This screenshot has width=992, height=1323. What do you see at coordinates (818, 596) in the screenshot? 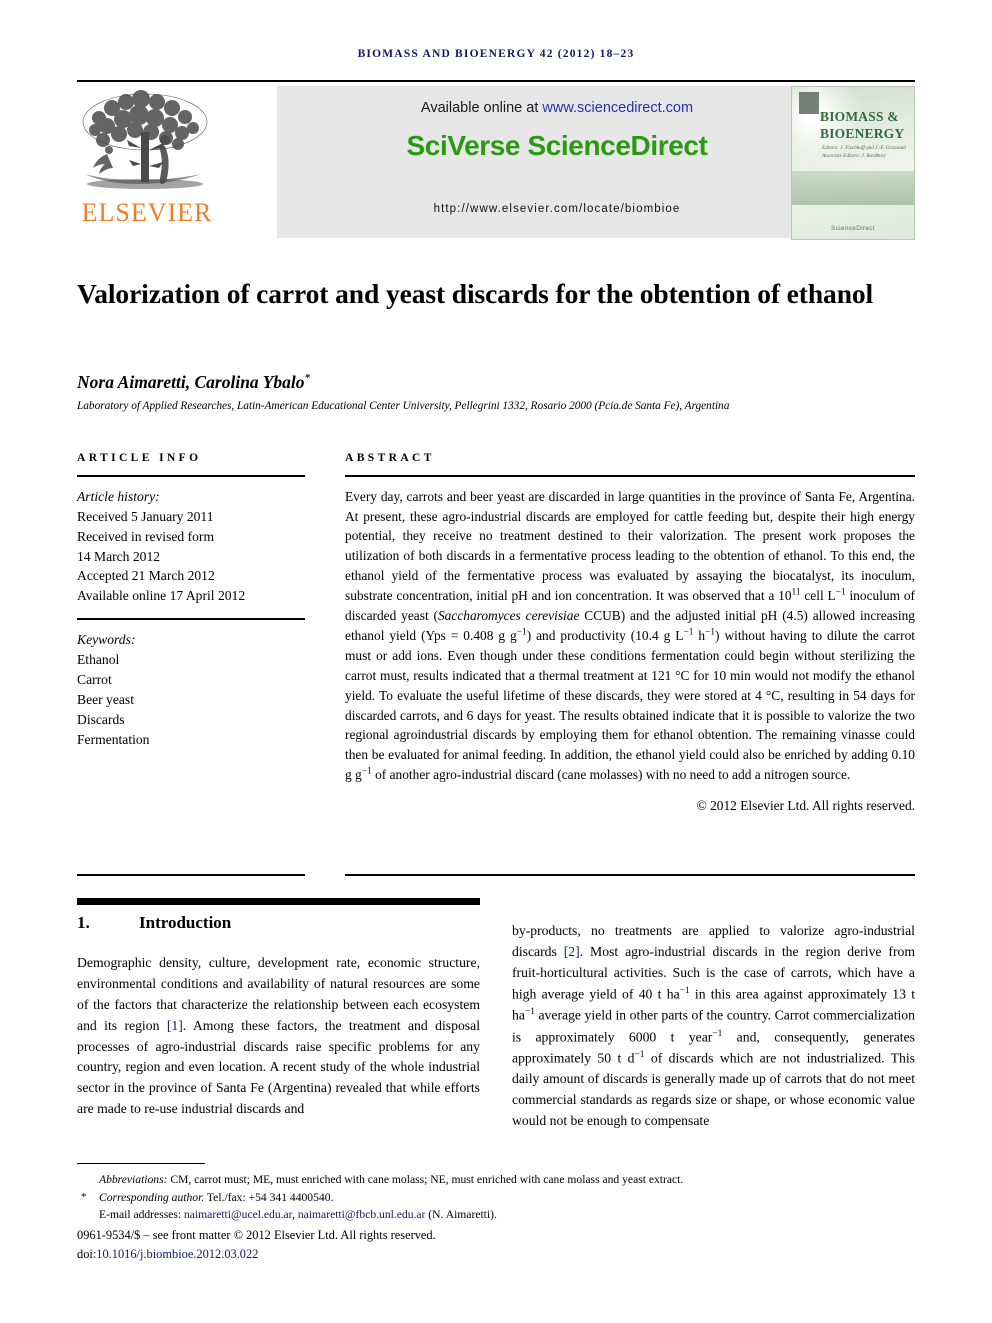
I see `abstract-part: cell L` at bounding box center [818, 596].